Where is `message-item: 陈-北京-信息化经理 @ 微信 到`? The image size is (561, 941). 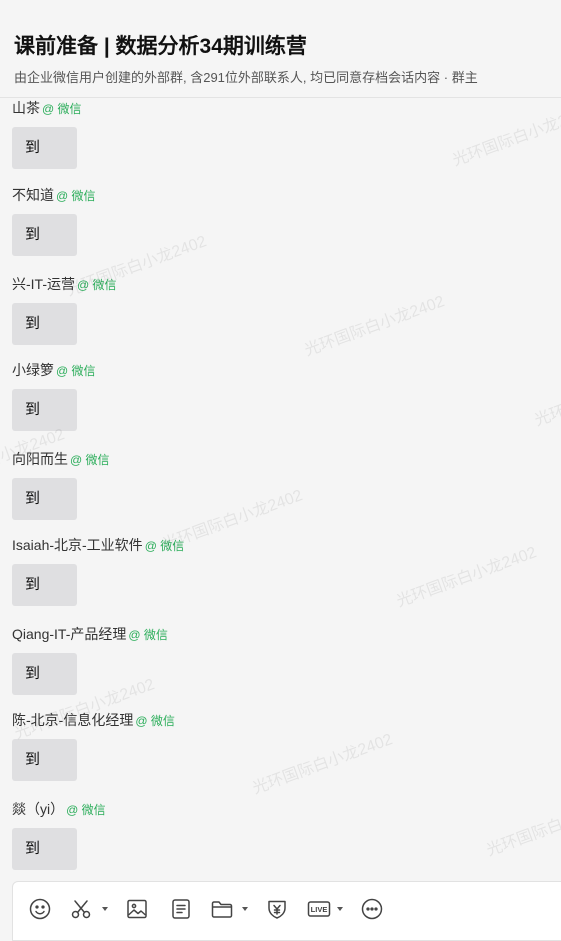 message-item: 陈-北京-信息化经理 @ 微信 到 is located at coordinates (93, 745).